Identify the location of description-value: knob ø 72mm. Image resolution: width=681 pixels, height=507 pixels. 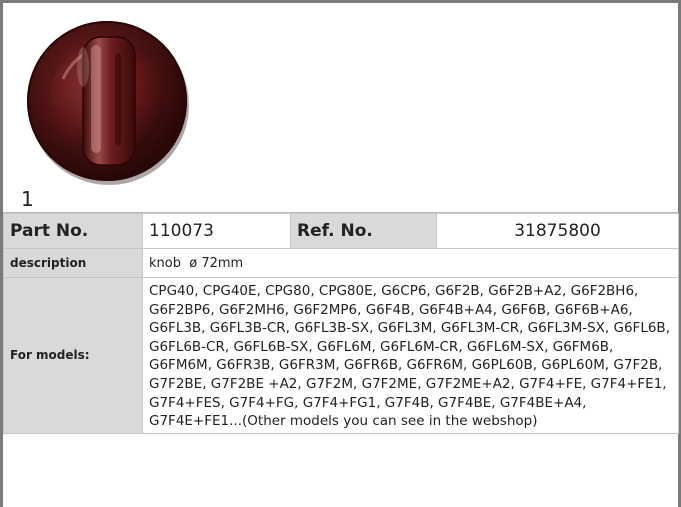
(410, 263).